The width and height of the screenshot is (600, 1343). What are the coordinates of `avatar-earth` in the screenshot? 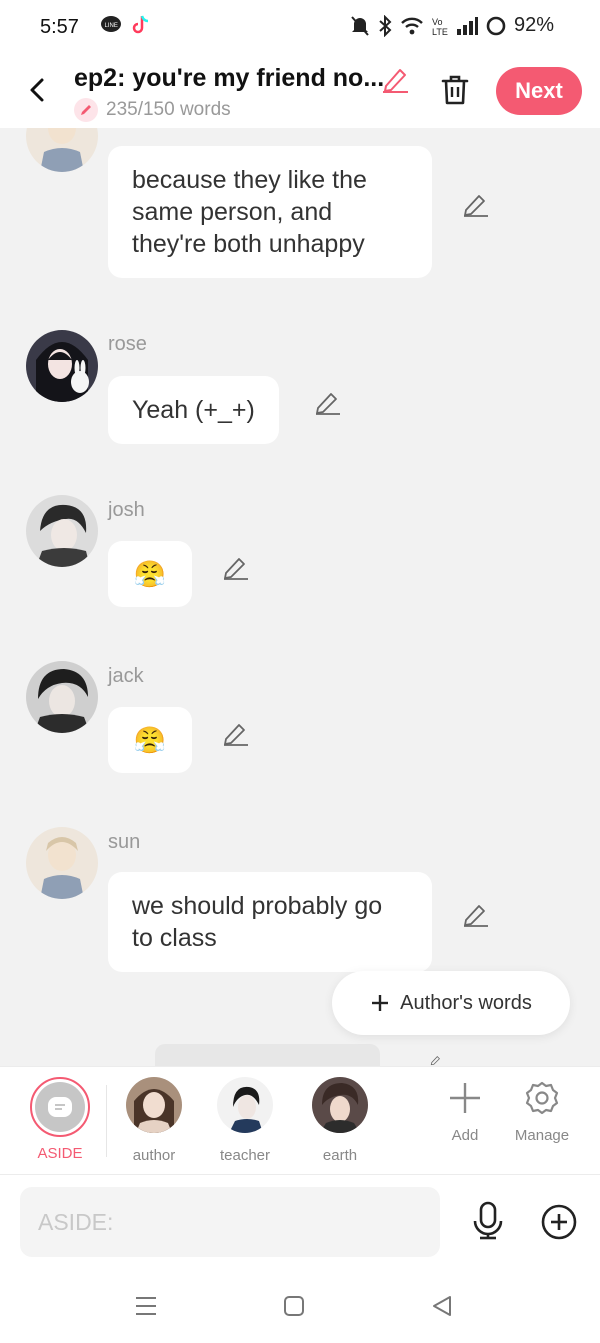 It's located at (340, 1105).